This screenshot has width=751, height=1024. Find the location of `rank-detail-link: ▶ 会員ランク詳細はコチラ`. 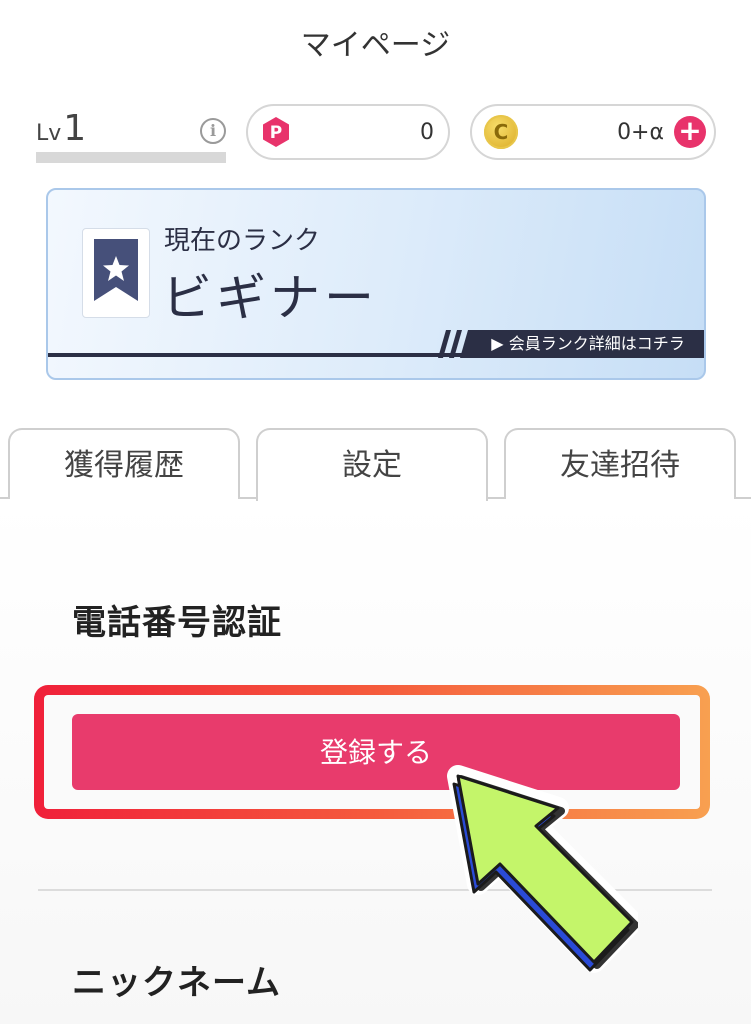

rank-detail-link: ▶ 会員ランク詳細はコチラ is located at coordinates (588, 344).